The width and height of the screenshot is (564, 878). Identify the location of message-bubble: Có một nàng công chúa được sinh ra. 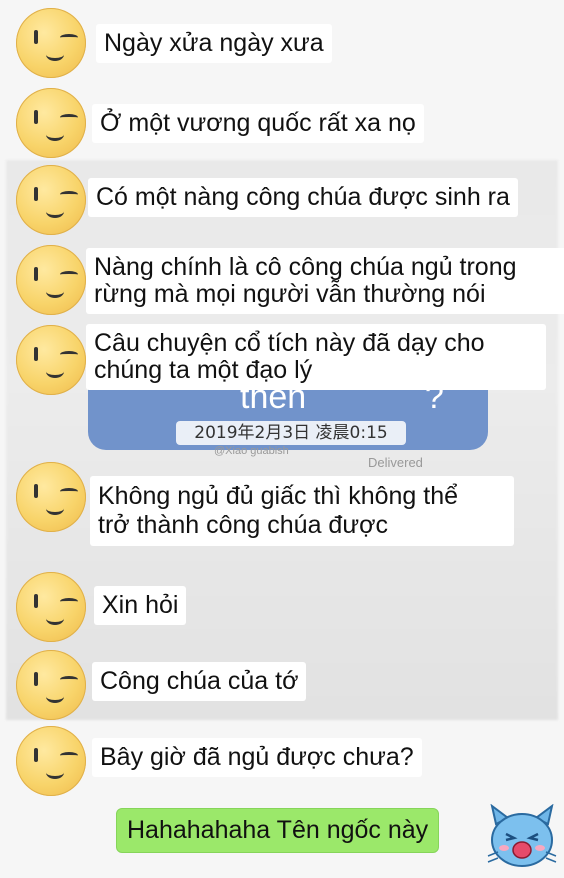
(303, 197).